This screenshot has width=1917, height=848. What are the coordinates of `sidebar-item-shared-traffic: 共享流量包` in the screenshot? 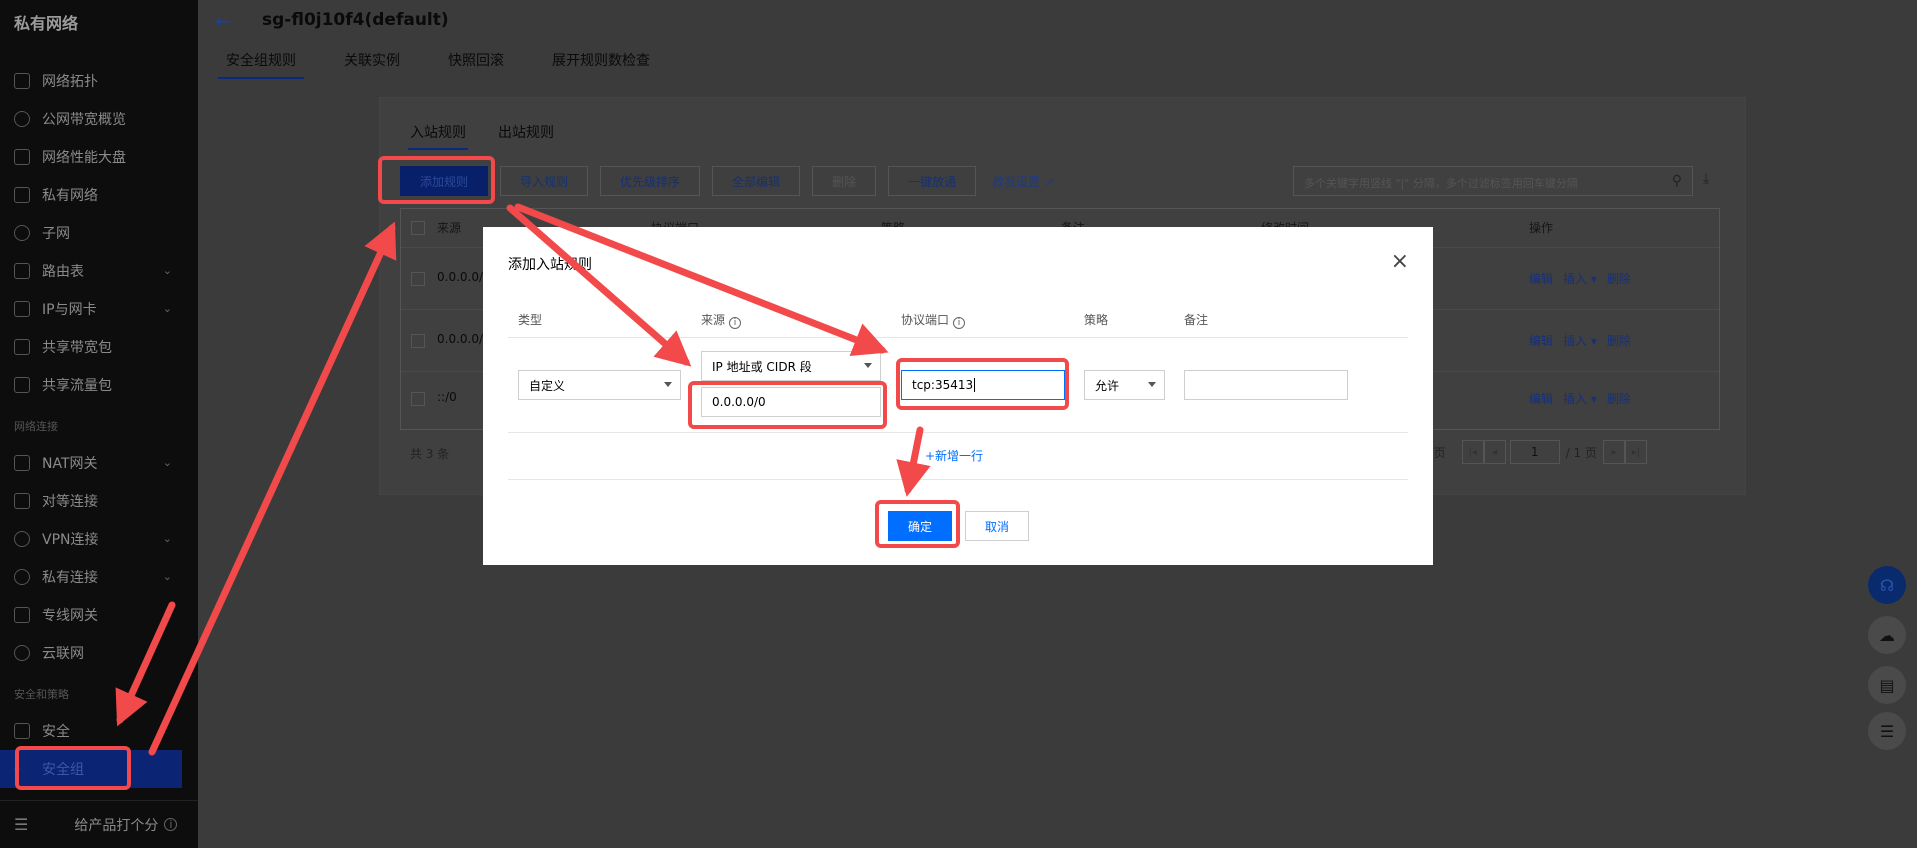 It's located at (91, 385).